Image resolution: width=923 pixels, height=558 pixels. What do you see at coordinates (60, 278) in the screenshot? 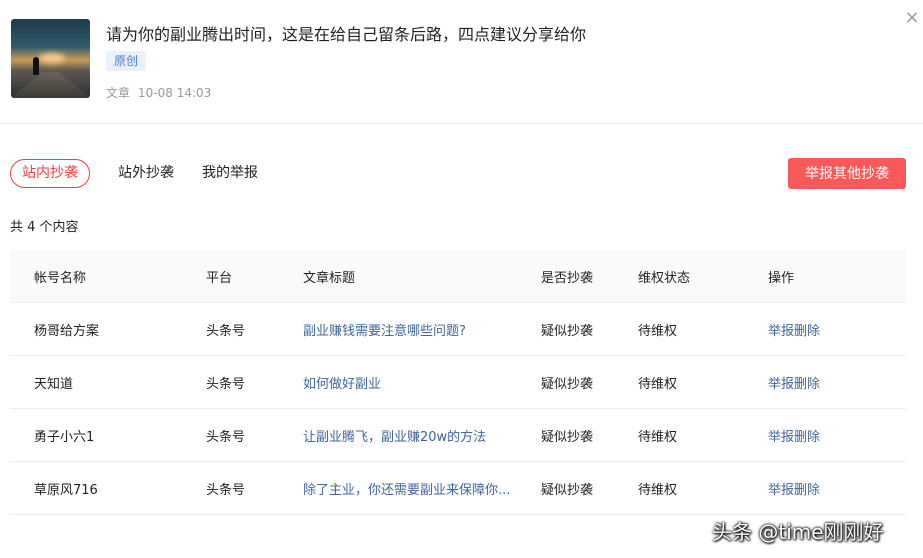
I see `header-account: 帐号名称` at bounding box center [60, 278].